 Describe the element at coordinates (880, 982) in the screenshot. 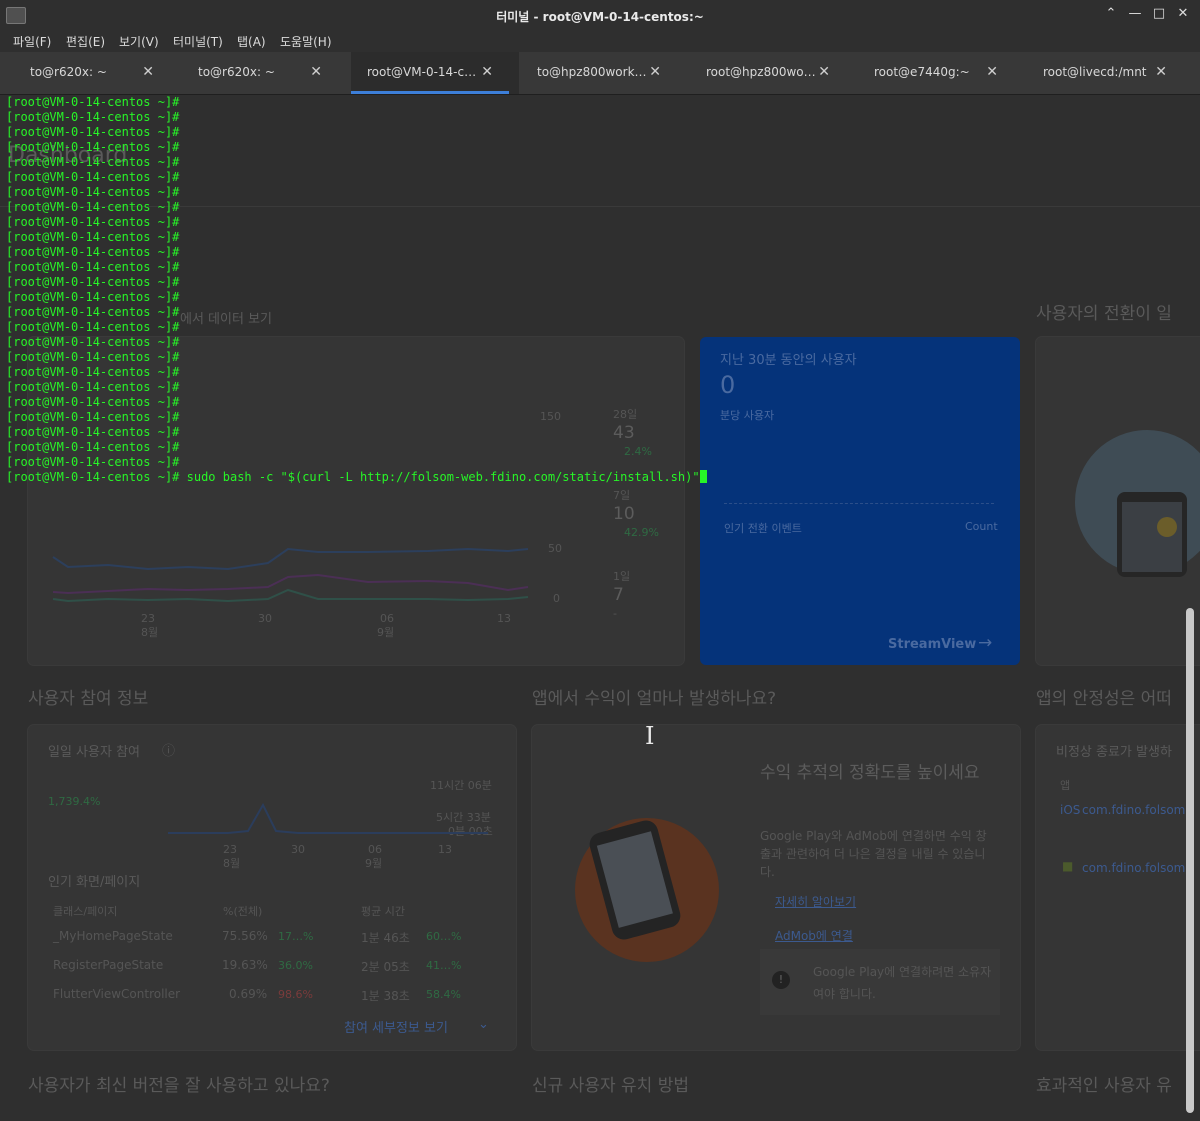

I see `owner-note-box: ! Google Play에 연결하려면 소유자여야 합니다.` at that location.